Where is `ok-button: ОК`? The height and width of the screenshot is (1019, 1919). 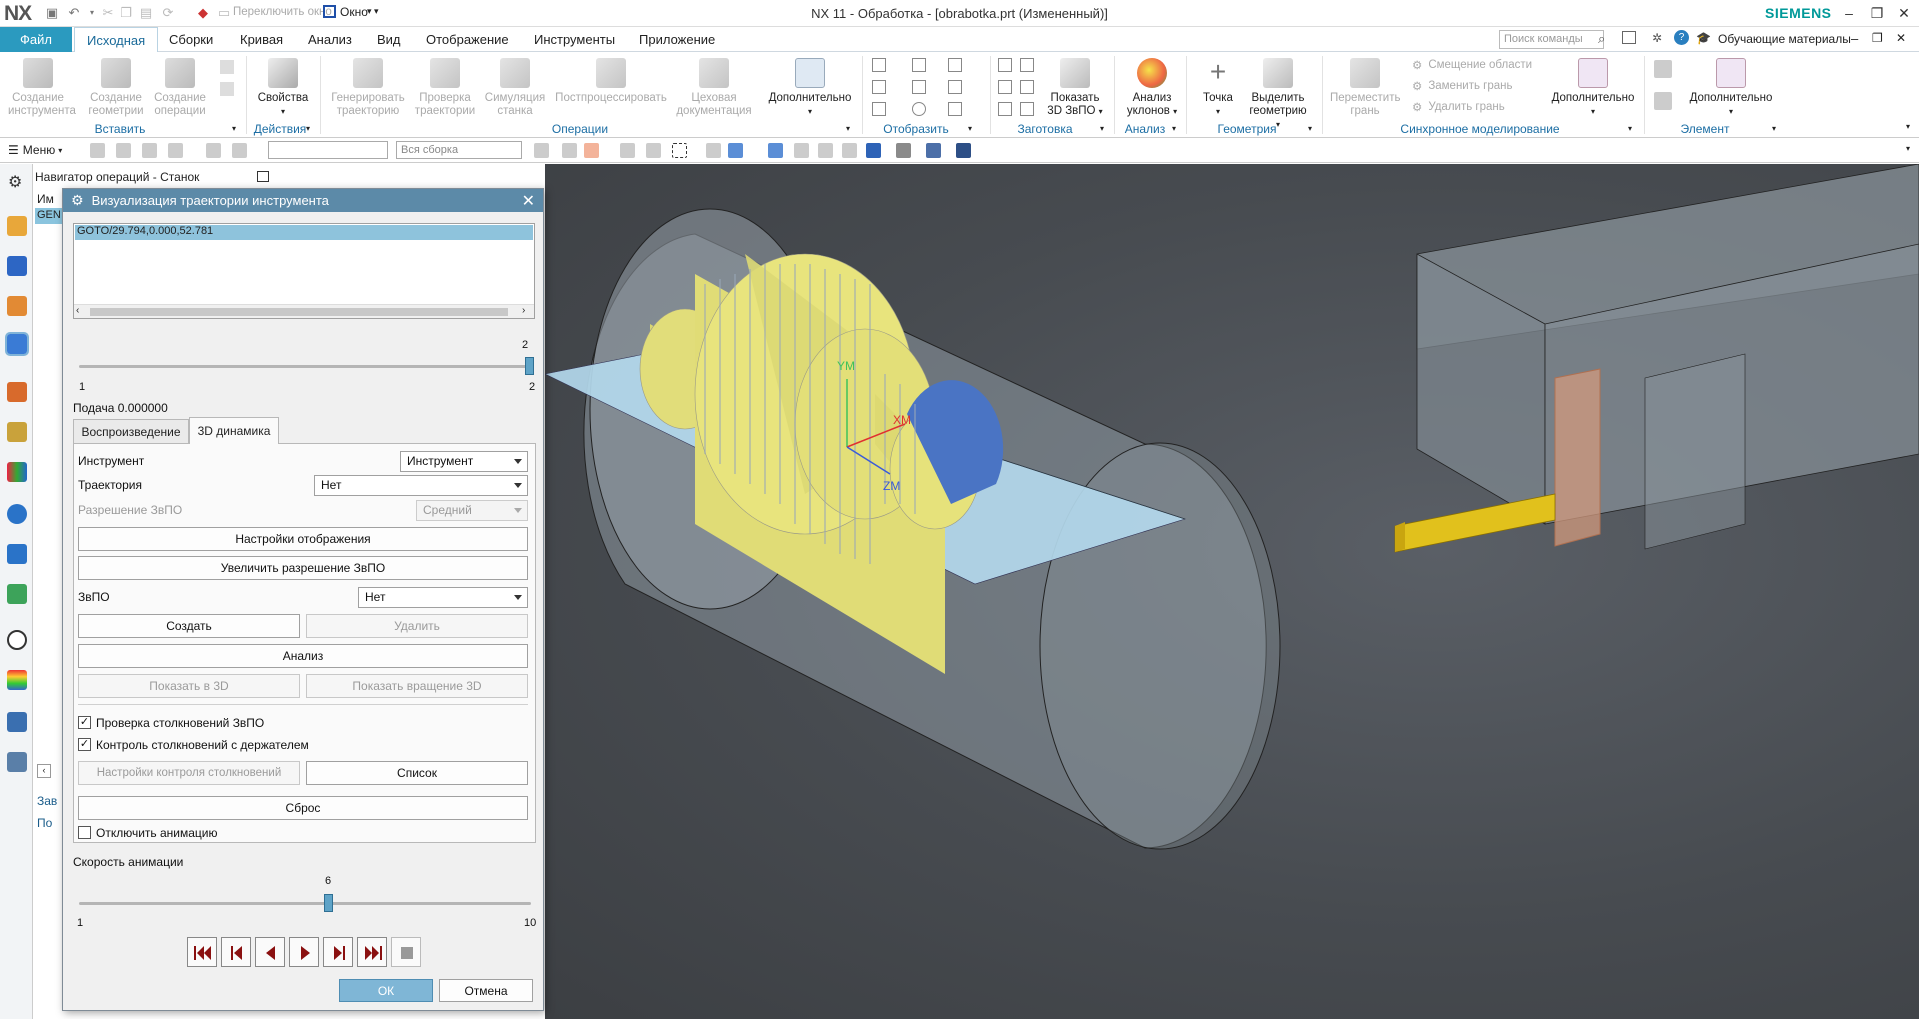
ok-button: ОК is located at coordinates (386, 990).